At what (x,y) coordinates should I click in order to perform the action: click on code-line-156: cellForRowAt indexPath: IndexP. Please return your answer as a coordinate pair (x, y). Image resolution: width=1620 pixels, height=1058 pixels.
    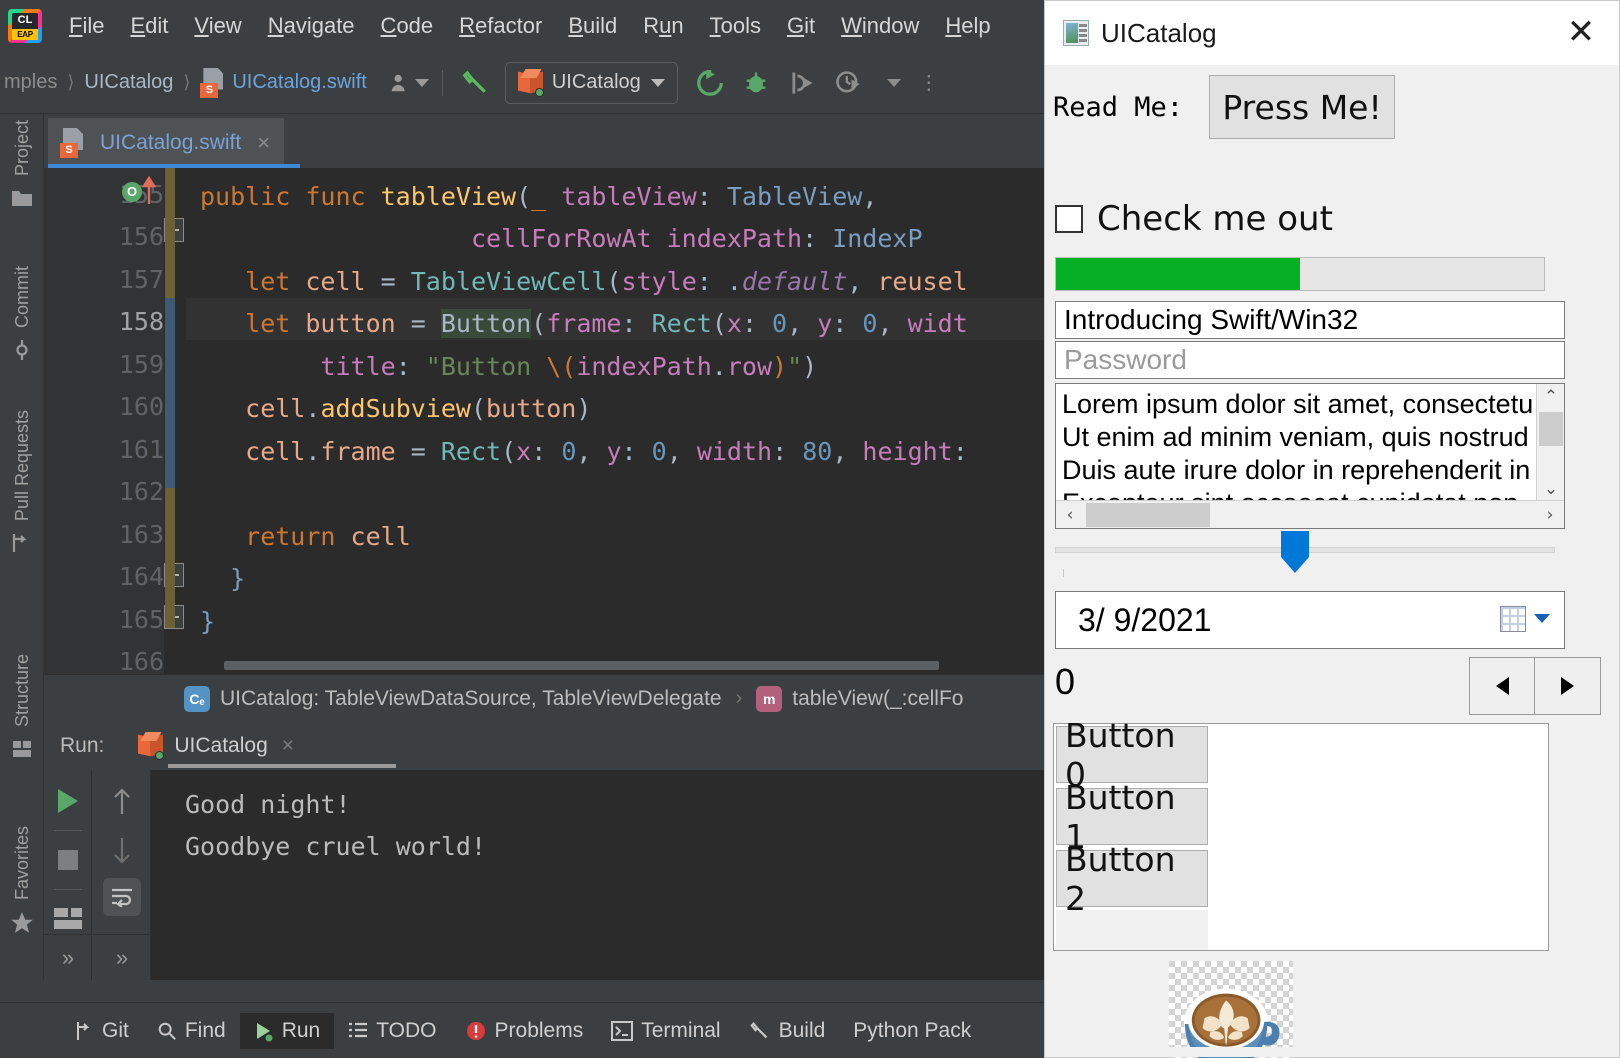
    Looking at the image, I should click on (696, 238).